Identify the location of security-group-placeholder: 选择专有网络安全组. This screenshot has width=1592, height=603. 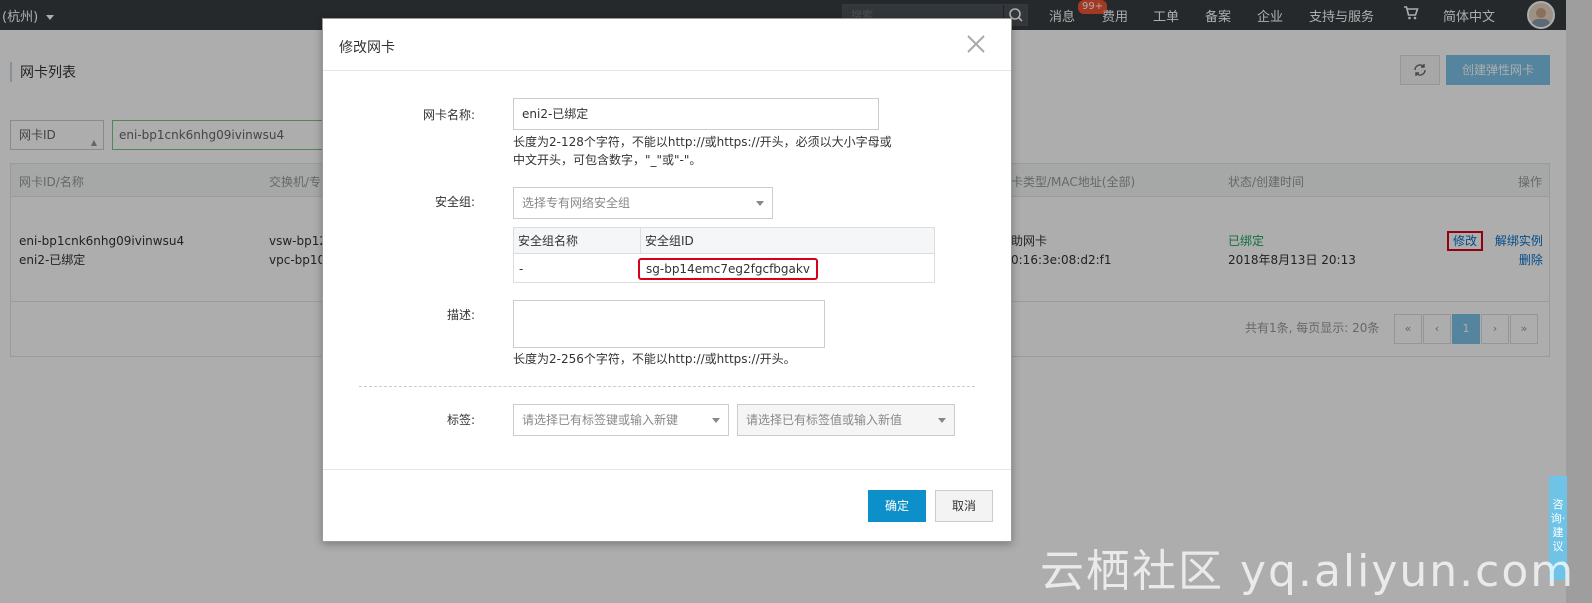
(576, 203).